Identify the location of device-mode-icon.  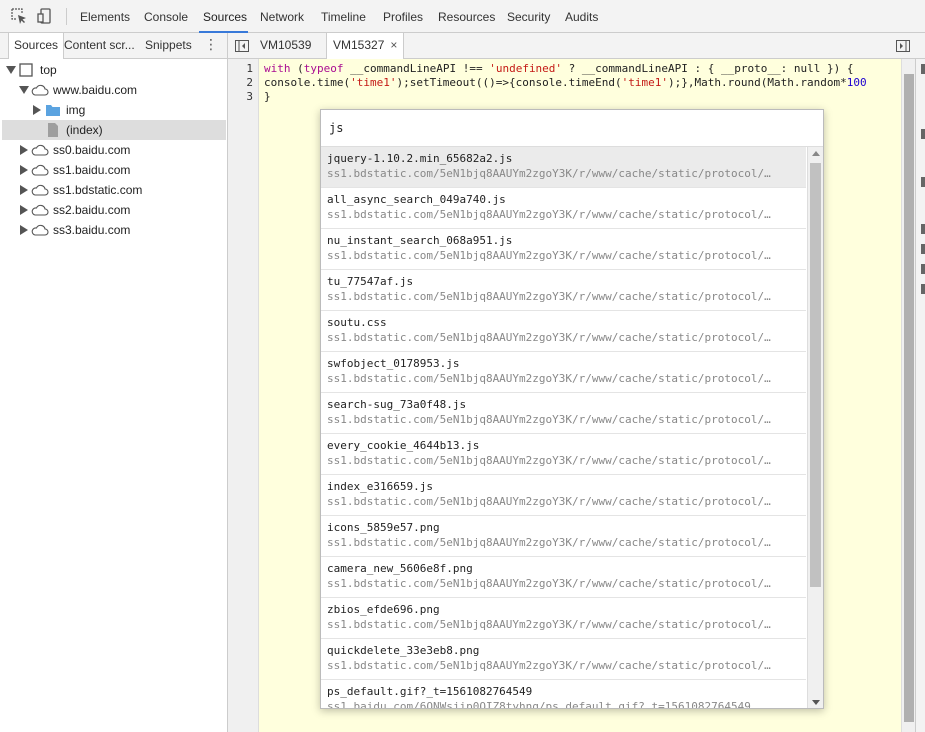
(45, 16).